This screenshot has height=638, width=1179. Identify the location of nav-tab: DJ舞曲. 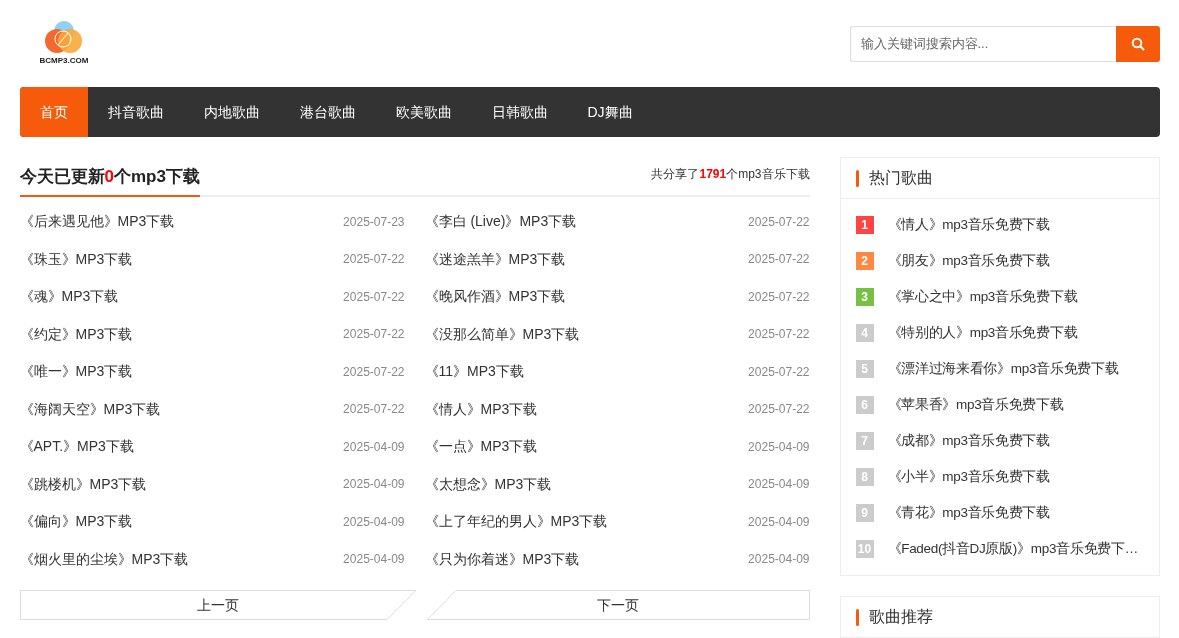
(610, 112).